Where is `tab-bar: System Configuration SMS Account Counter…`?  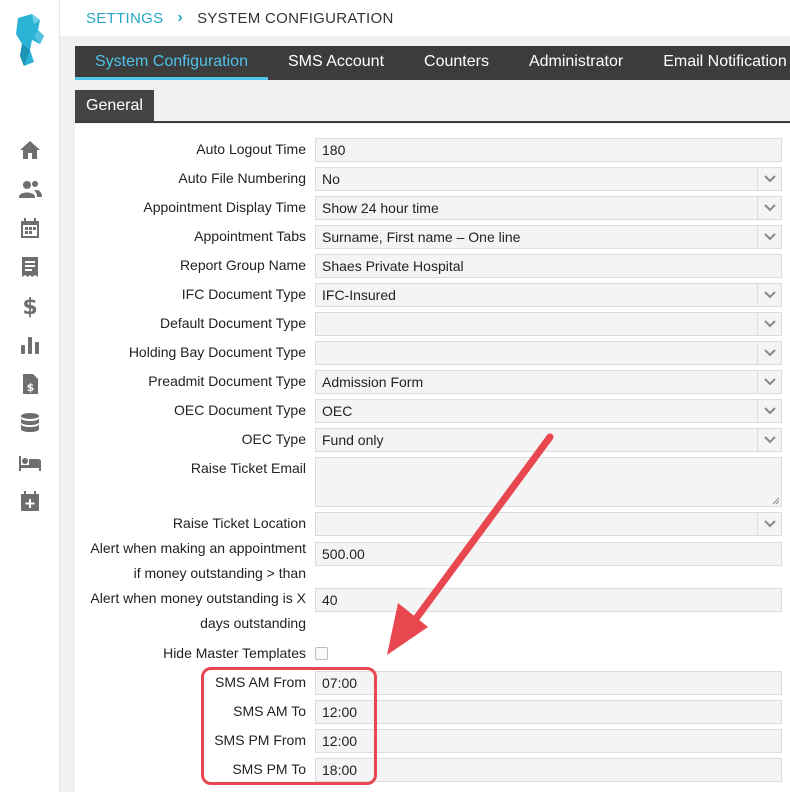
tab-bar: System Configuration SMS Account Counter… is located at coordinates (432, 63).